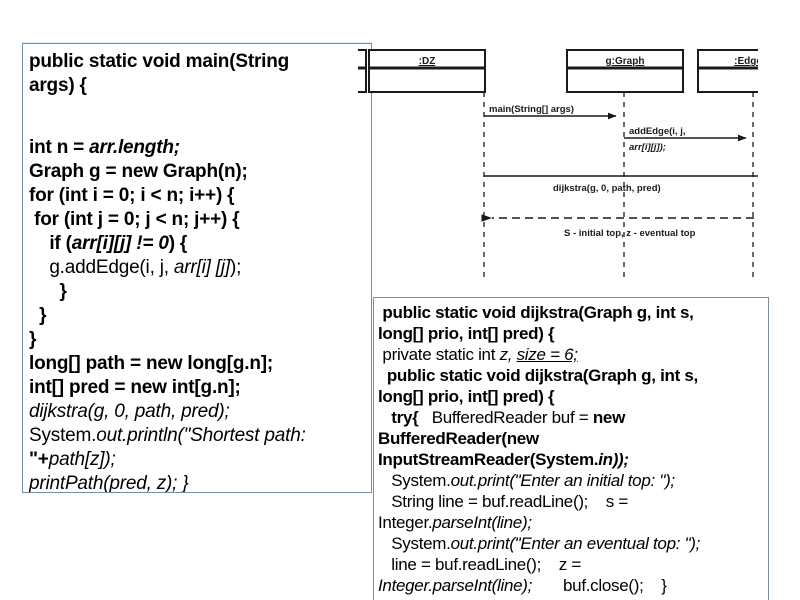 The image size is (800, 600). Describe the element at coordinates (39, 459) in the screenshot. I see `main-code-token: "+` at that location.